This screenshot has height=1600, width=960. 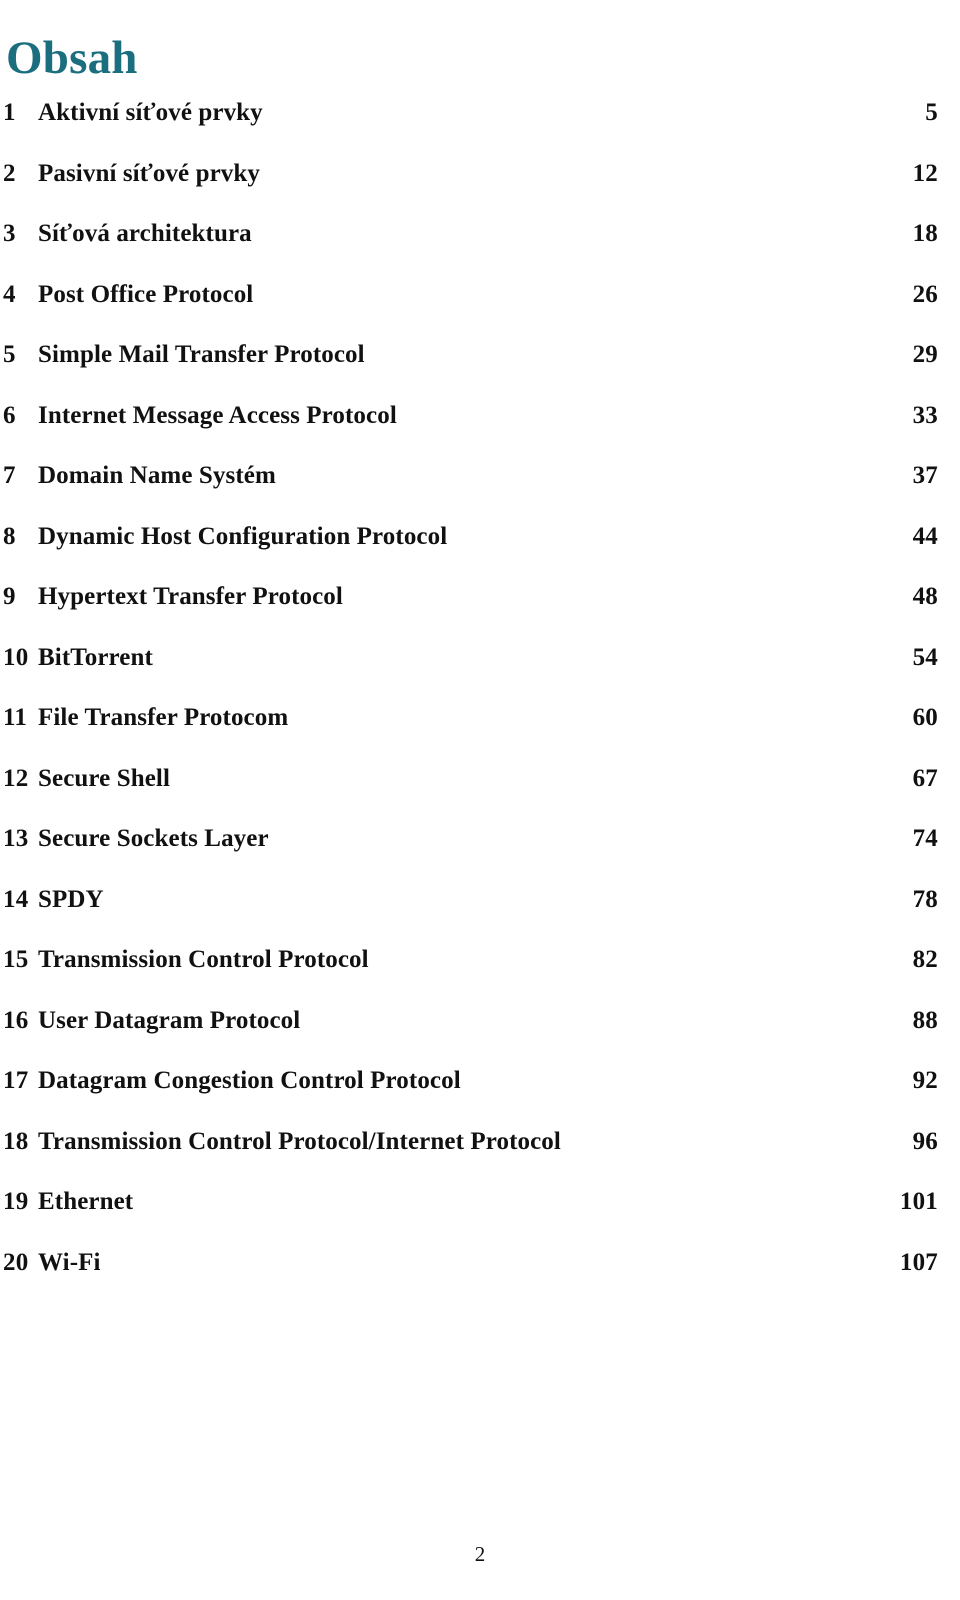 I want to click on toc-entry: 8 Dynamic Host Configuration Protocol 44, so click(x=480, y=554).